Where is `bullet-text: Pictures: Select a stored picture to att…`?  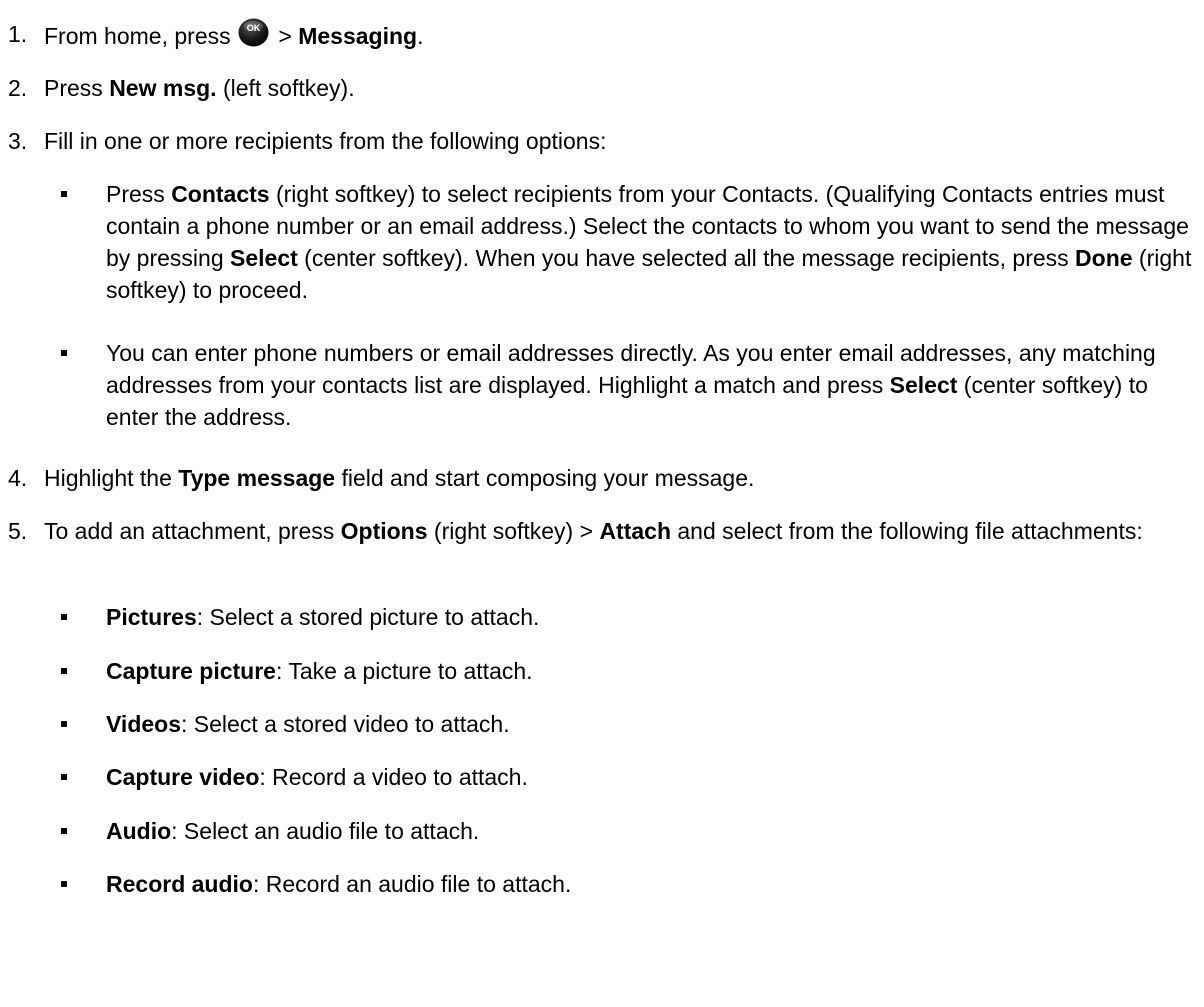
bullet-text: Pictures: Select a stored picture to att… is located at coordinates (323, 617).